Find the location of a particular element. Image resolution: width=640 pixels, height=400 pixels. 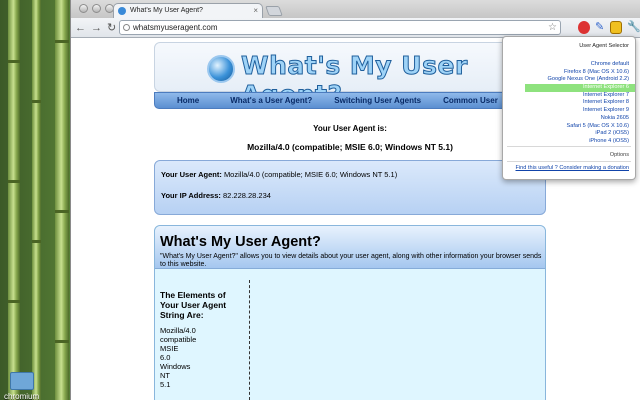

folder-label: chromium is located at coordinates (22, 396).